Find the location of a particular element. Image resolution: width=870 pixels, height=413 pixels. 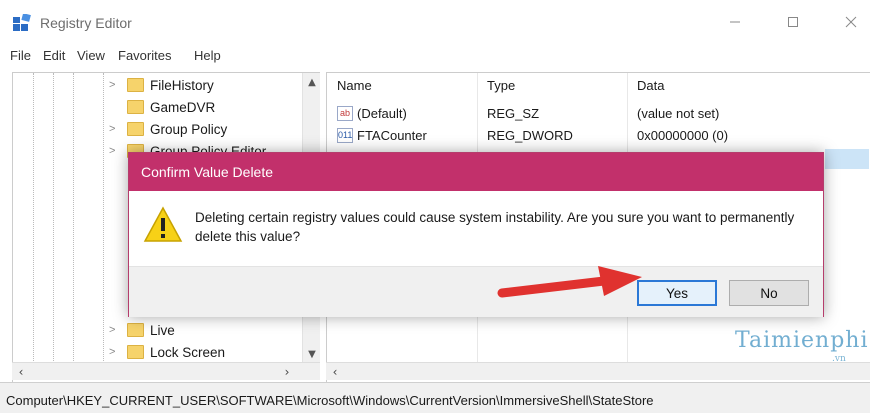

close-icon is located at coordinates (851, 22).